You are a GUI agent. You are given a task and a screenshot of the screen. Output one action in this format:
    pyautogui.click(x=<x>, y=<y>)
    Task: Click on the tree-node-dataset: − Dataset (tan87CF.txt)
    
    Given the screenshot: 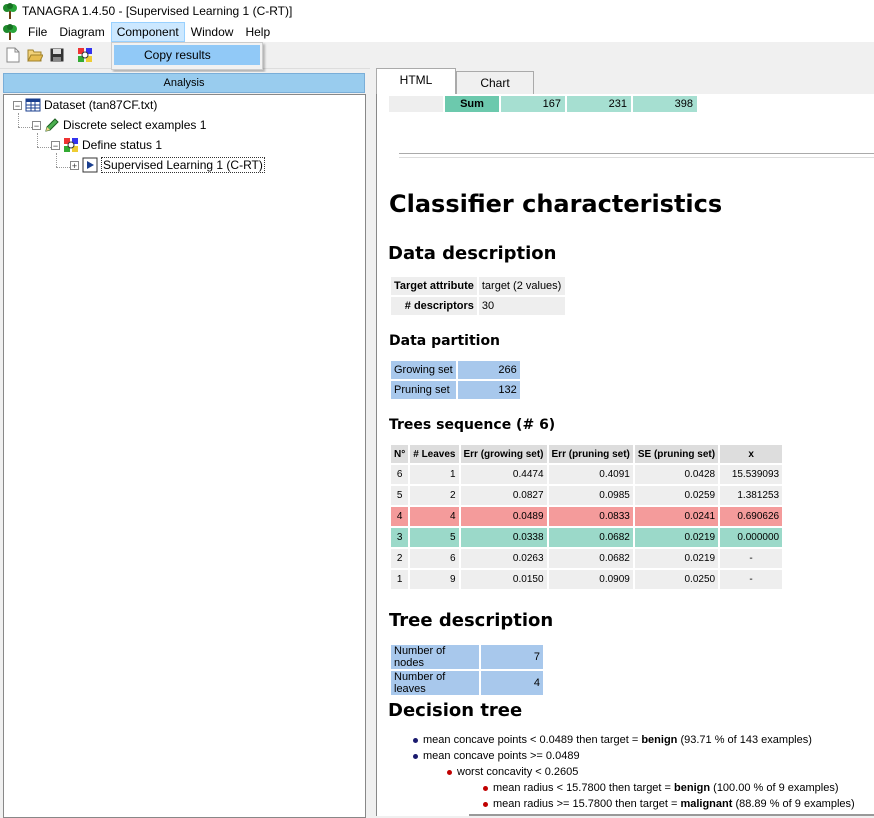 What is the action you would take?
    pyautogui.click(x=85, y=105)
    